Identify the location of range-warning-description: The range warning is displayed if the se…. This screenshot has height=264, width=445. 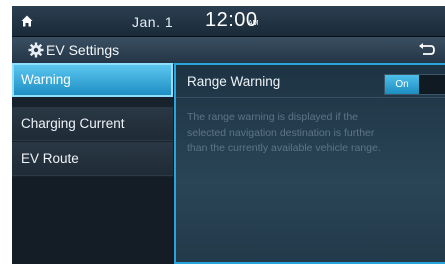
(316, 133).